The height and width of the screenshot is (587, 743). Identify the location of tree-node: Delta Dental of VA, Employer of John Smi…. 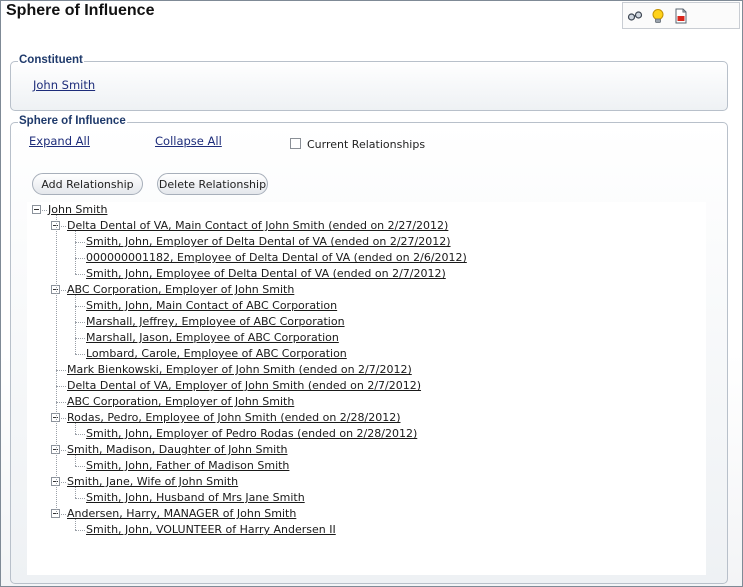
(244, 386).